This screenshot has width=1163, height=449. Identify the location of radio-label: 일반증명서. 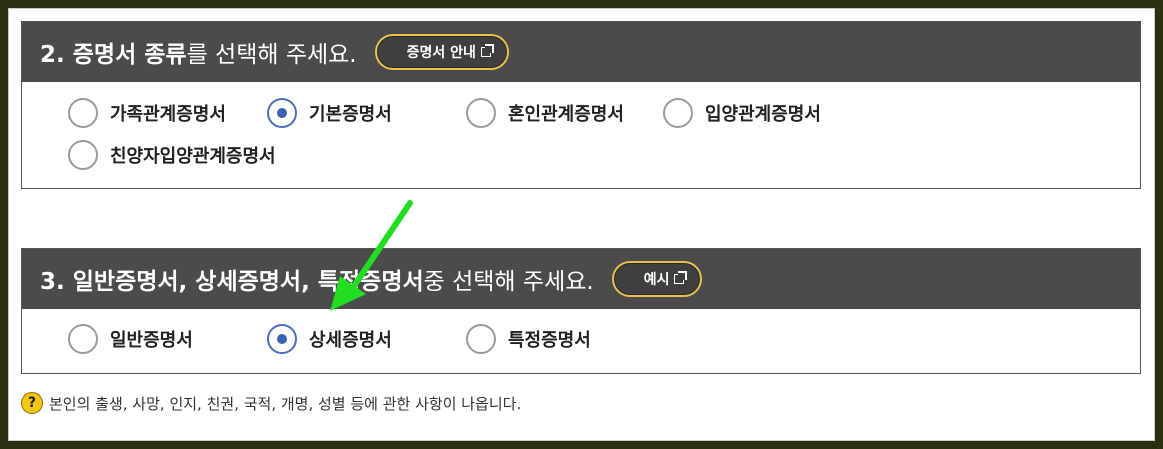
(151, 340).